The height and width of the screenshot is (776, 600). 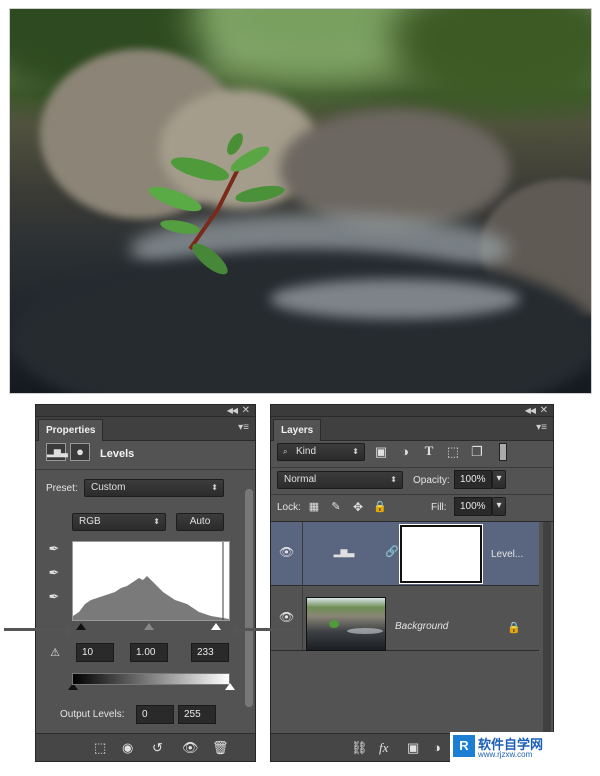 I want to click on fill-label: Fill:, so click(x=439, y=507).